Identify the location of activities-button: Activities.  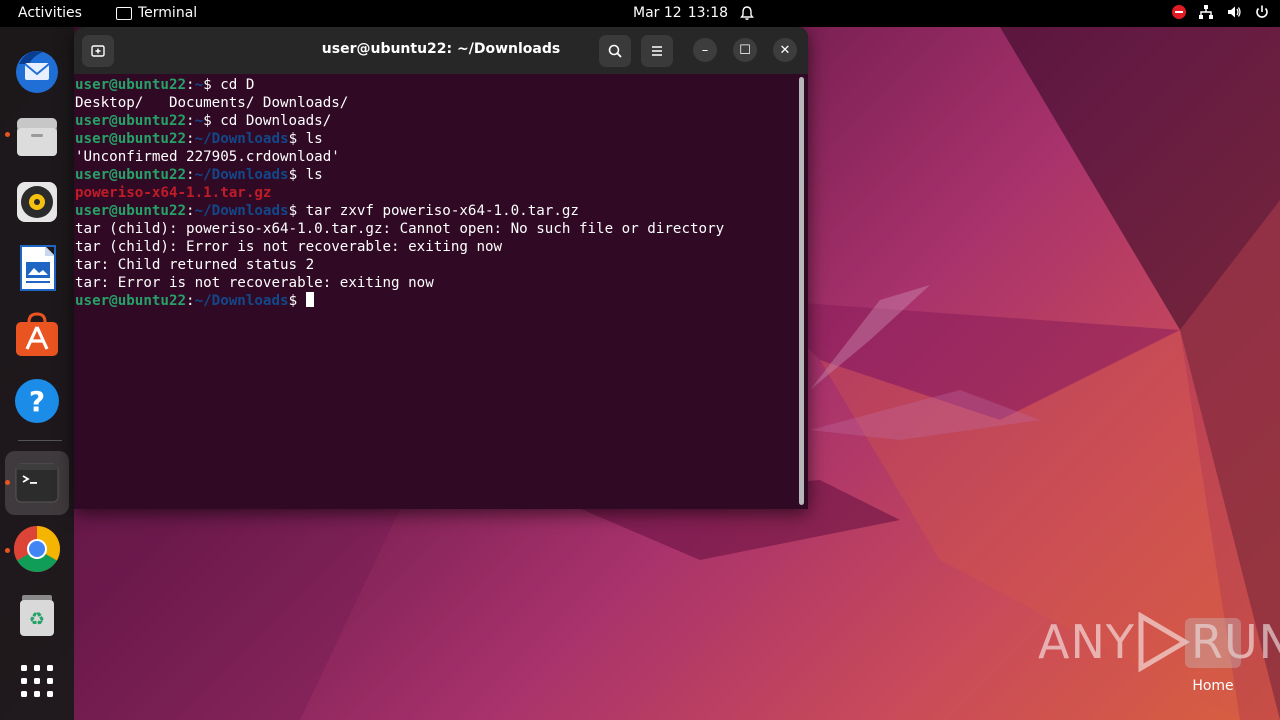
(50, 13).